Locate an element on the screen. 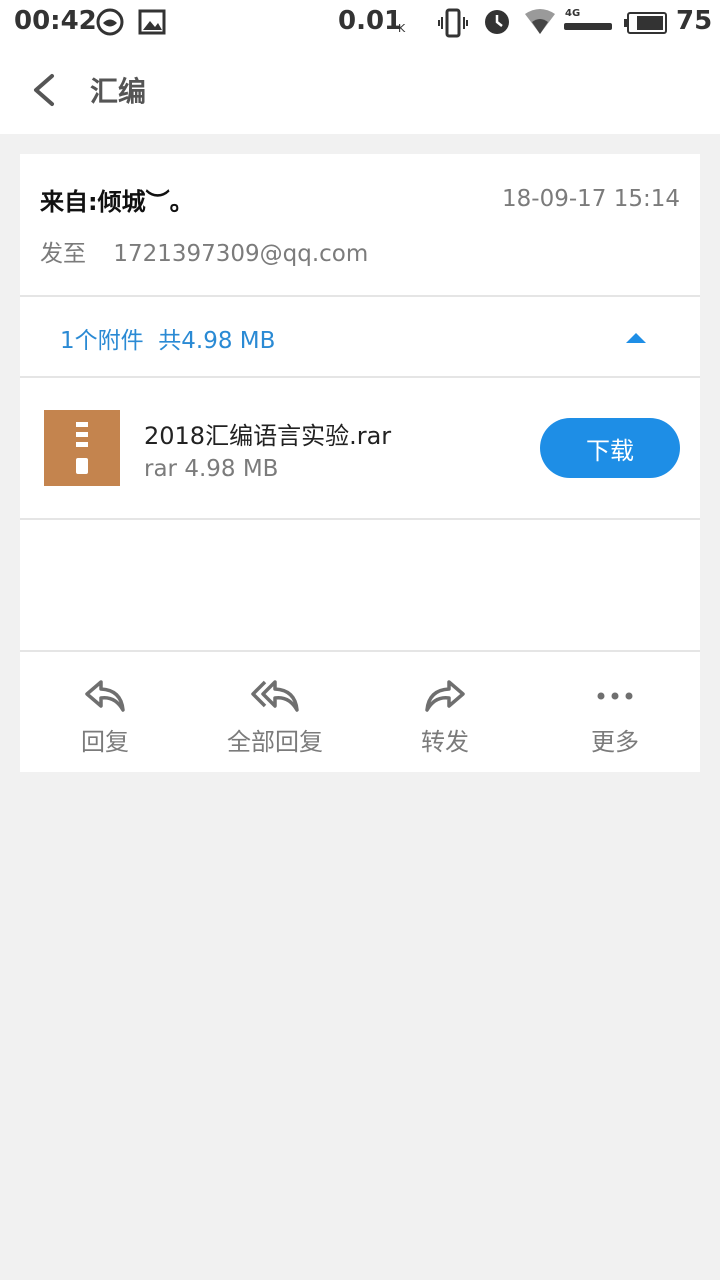  reply-all-label: 全部回复 is located at coordinates (275, 742).